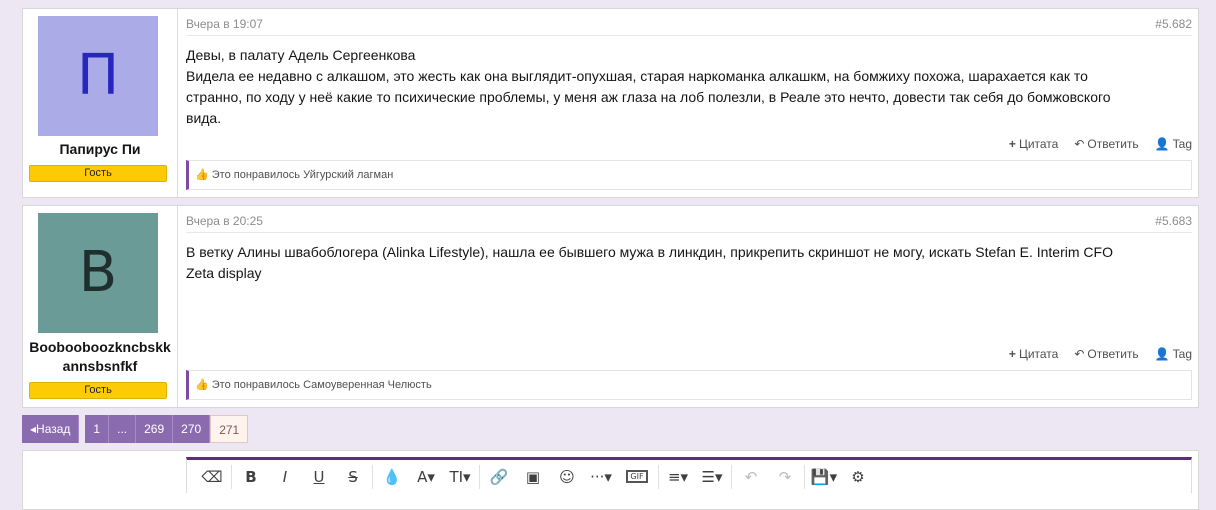 The height and width of the screenshot is (510, 1216). I want to click on redo-icon: ↷, so click(785, 477).